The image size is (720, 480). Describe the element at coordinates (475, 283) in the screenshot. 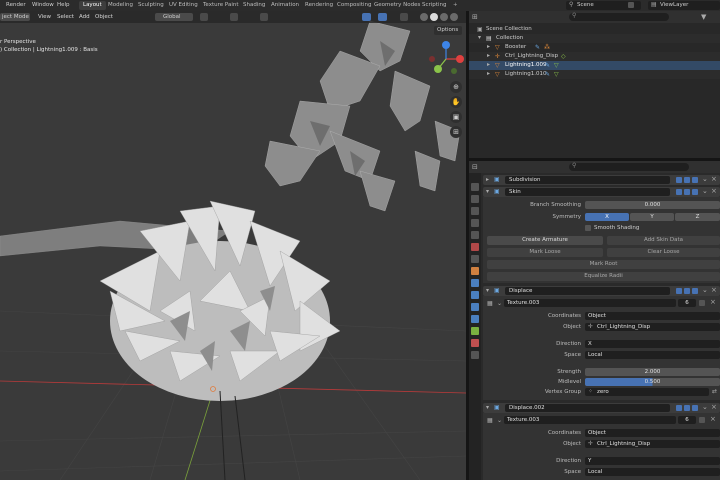

I see `modifier-tab-icon` at that location.